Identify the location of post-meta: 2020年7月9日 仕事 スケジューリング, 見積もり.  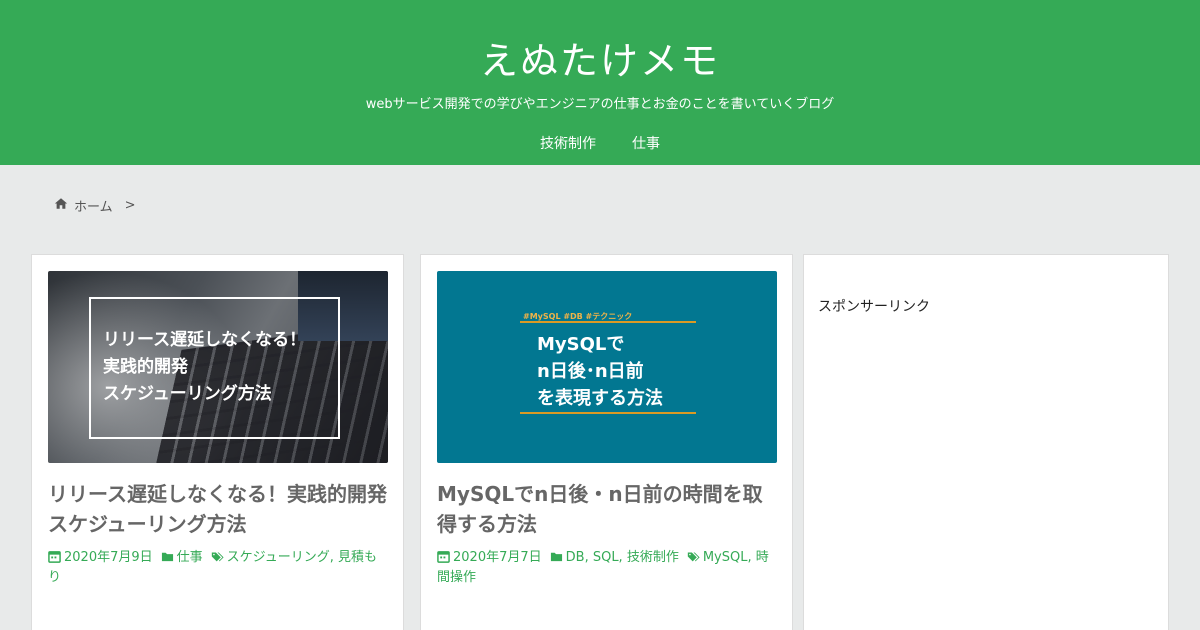
(218, 568).